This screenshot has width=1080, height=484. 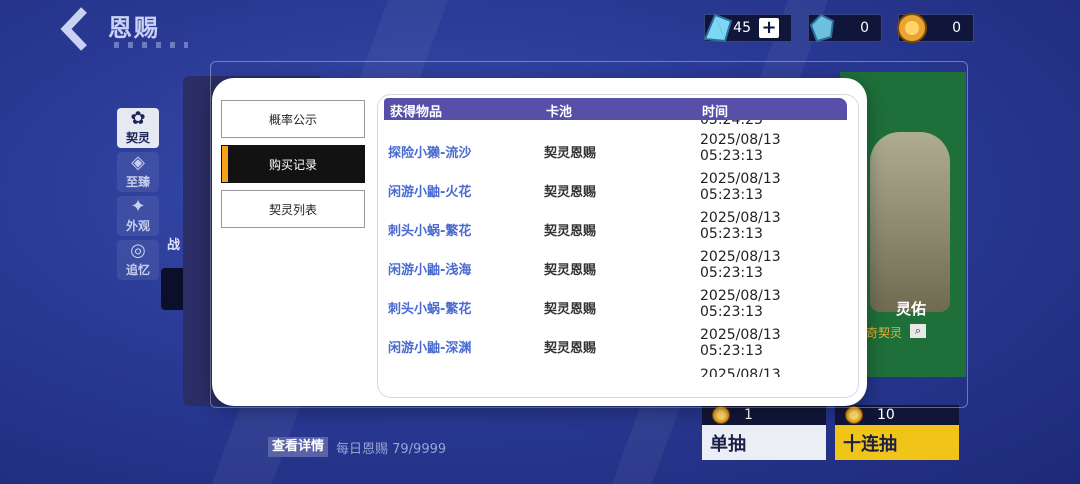 I want to click on side-tab-qiling: ✿ 契灵, so click(x=138, y=128).